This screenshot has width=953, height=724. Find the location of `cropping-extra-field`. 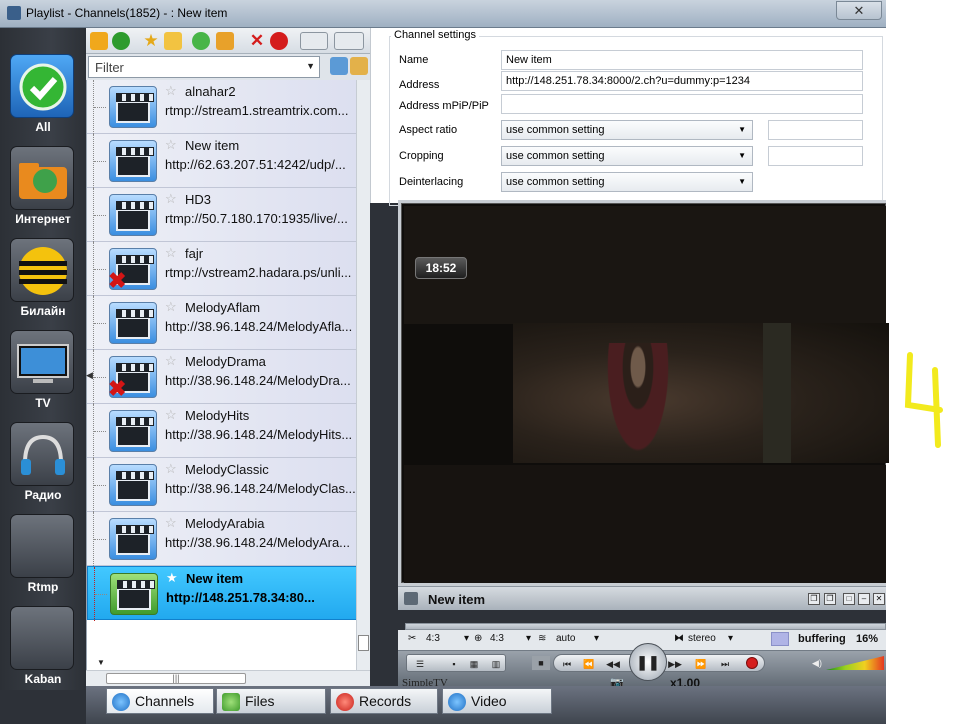

cropping-extra-field is located at coordinates (815, 156).